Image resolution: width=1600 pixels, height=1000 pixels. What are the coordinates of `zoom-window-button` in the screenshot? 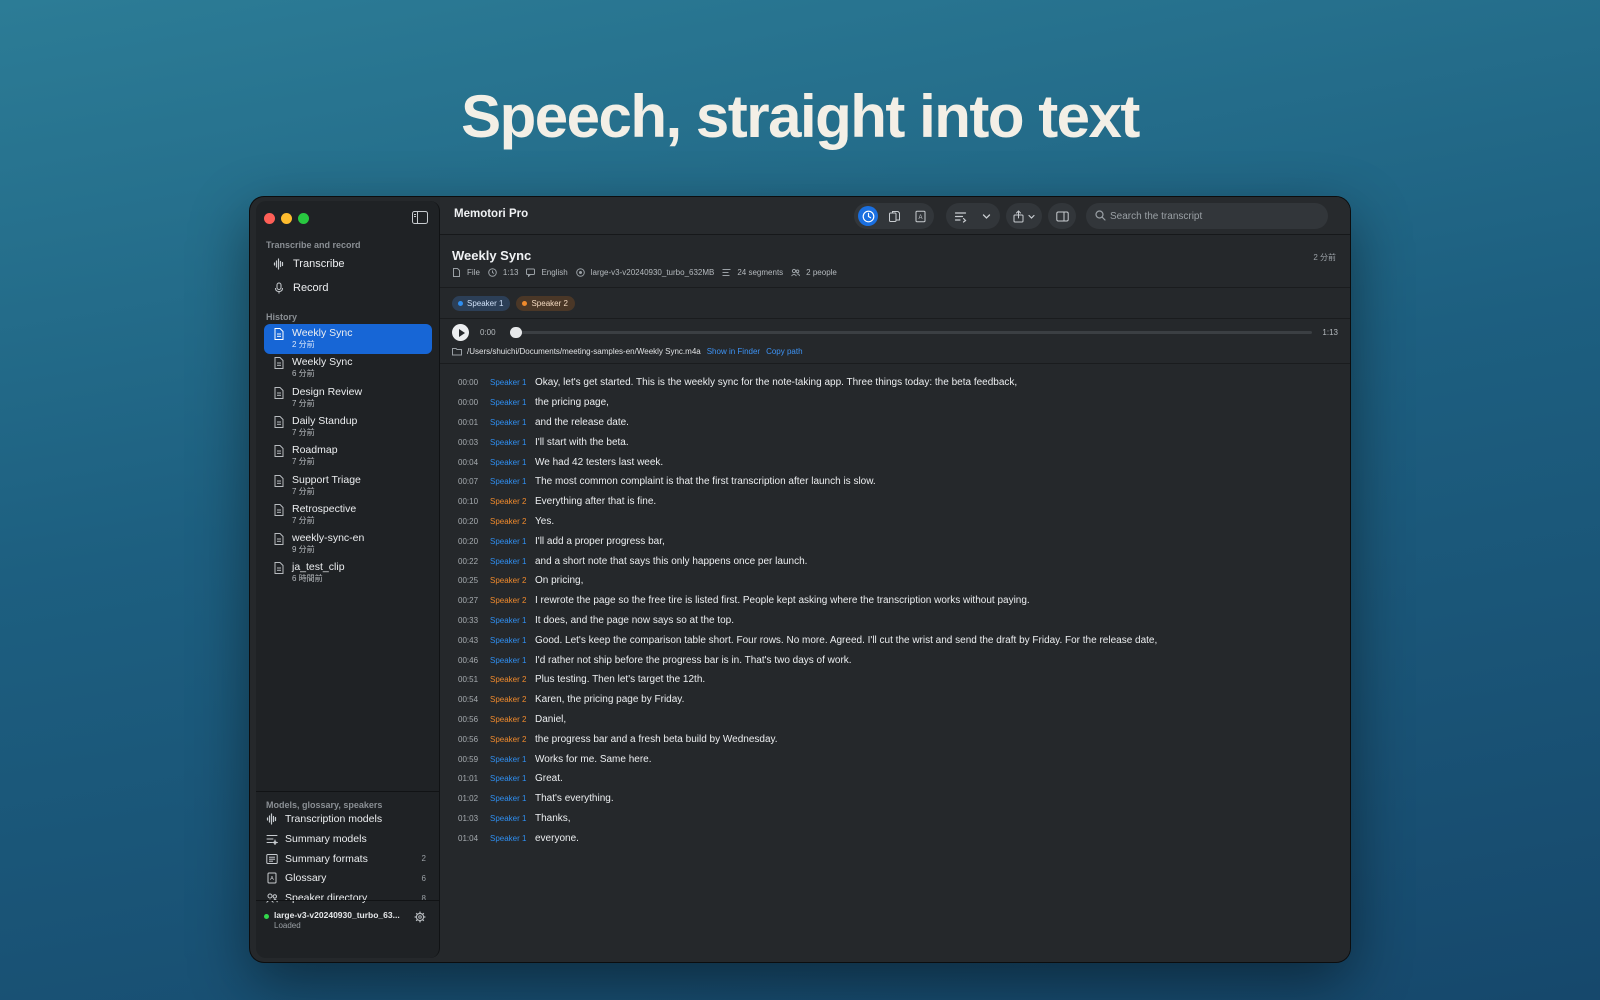 It's located at (303, 218).